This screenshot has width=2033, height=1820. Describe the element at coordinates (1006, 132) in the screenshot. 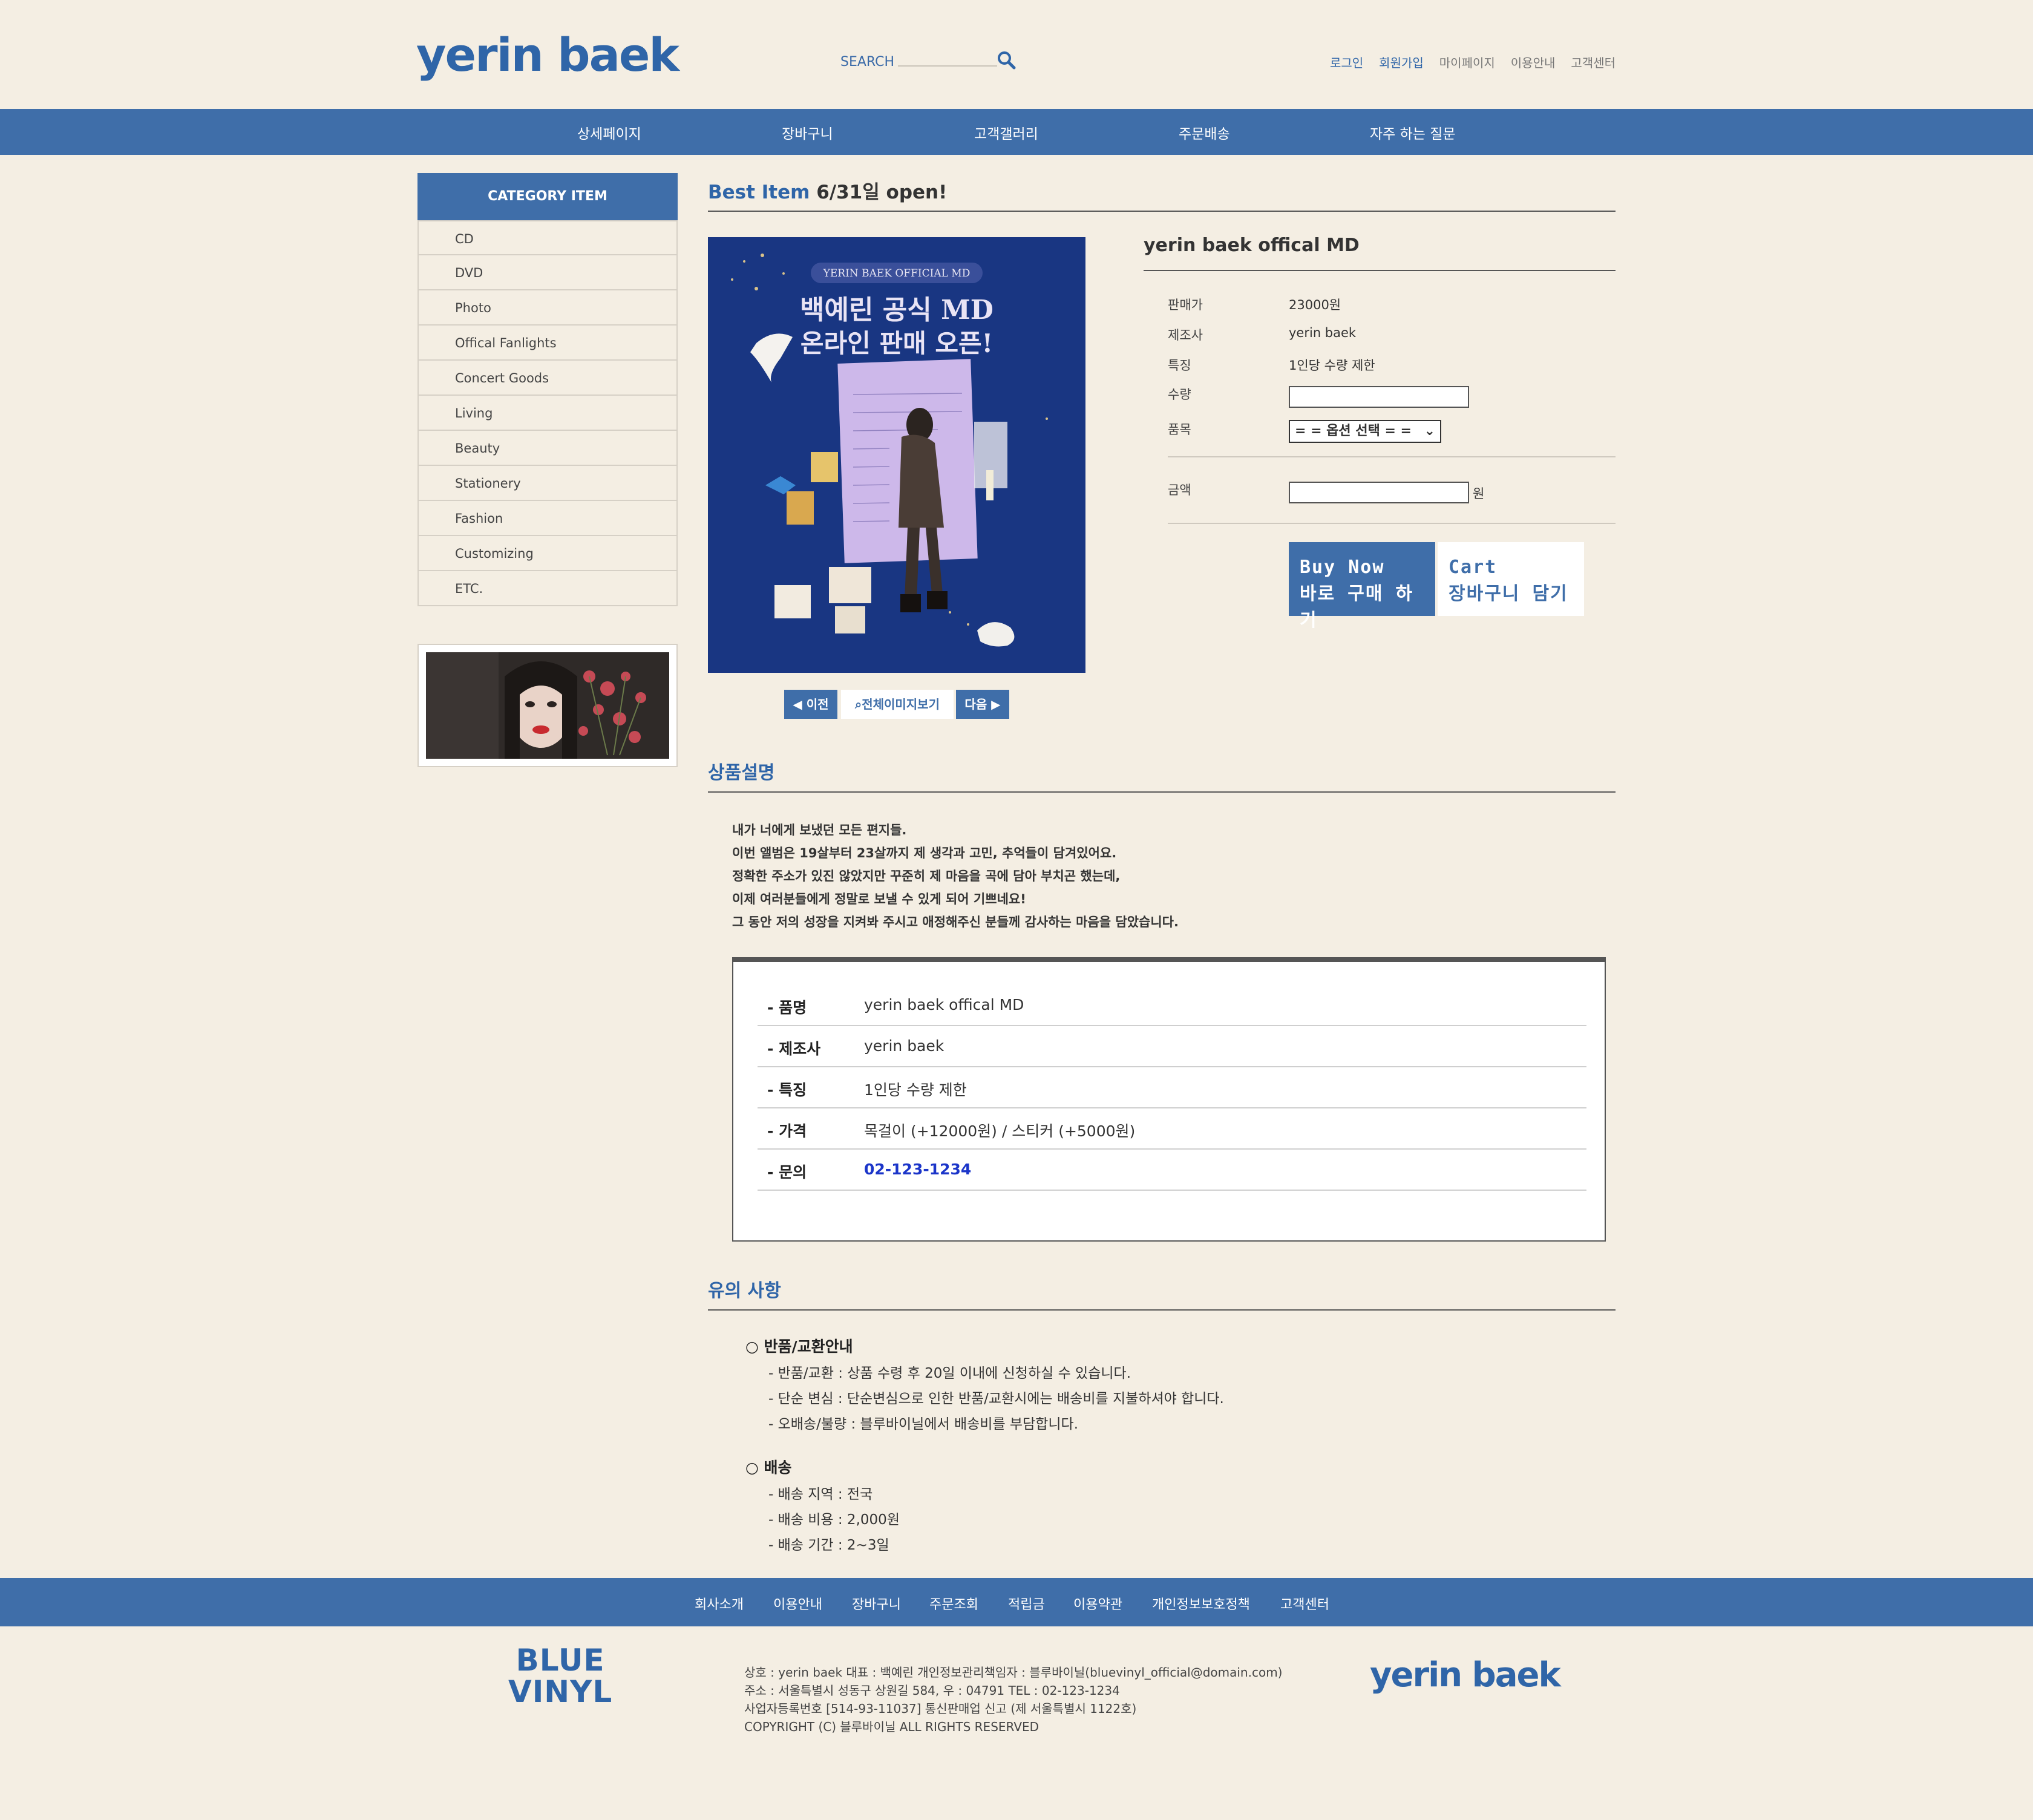

I see `nav-item-gallery: 고객갤러리` at that location.